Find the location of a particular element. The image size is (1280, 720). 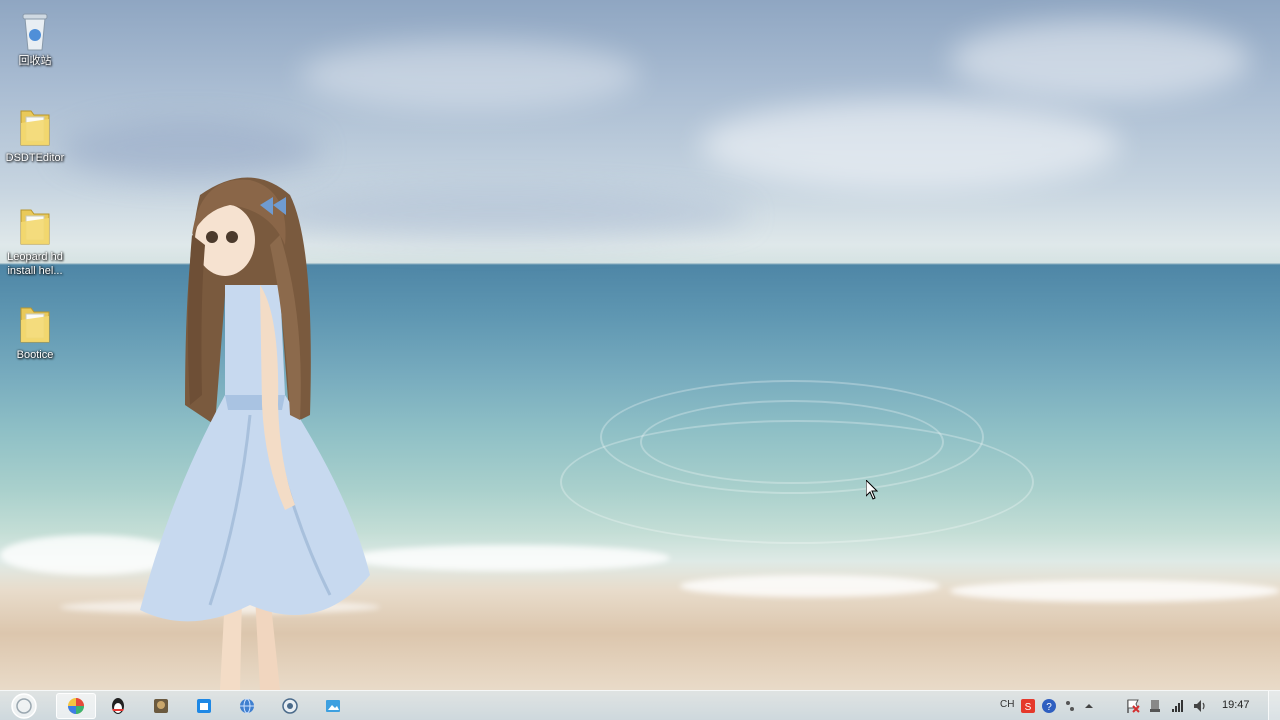

start-button is located at coordinates (24, 706).